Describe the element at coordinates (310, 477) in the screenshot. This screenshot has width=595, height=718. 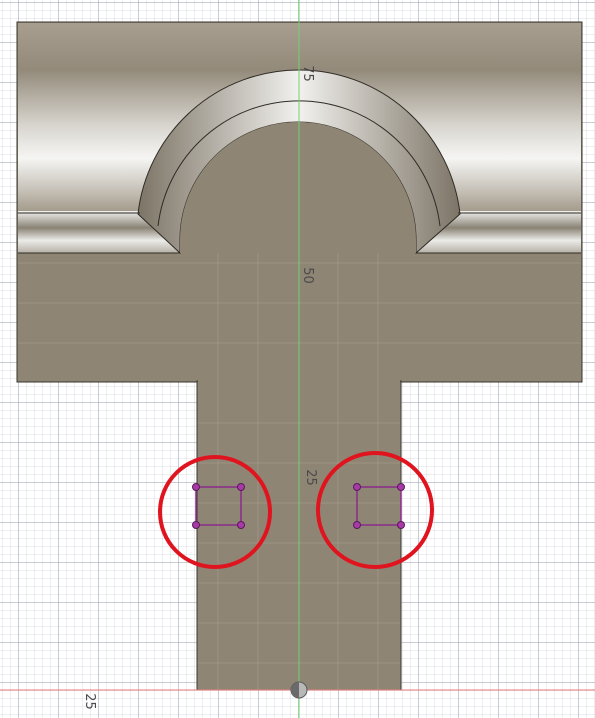
I see `ruler-label-25-center: 25` at that location.